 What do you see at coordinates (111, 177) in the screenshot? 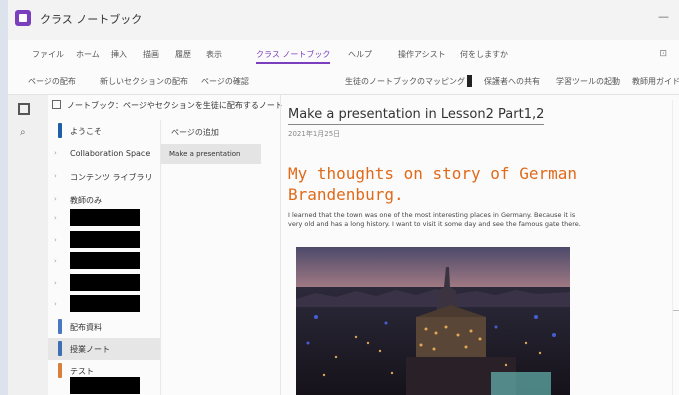
I see `section-label: コンテンツ ライブラリ` at bounding box center [111, 177].